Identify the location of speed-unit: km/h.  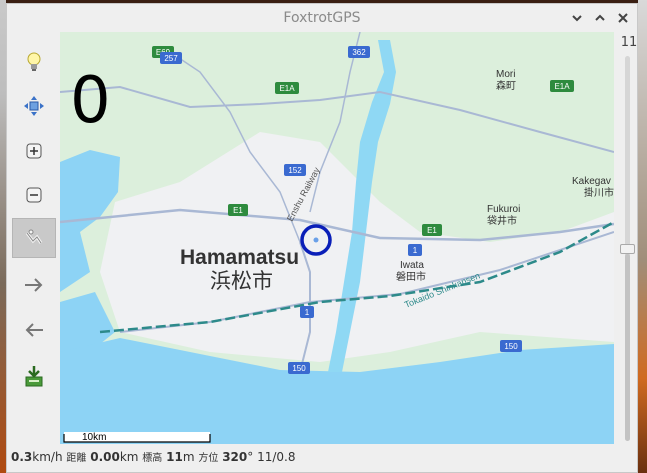
(47, 457).